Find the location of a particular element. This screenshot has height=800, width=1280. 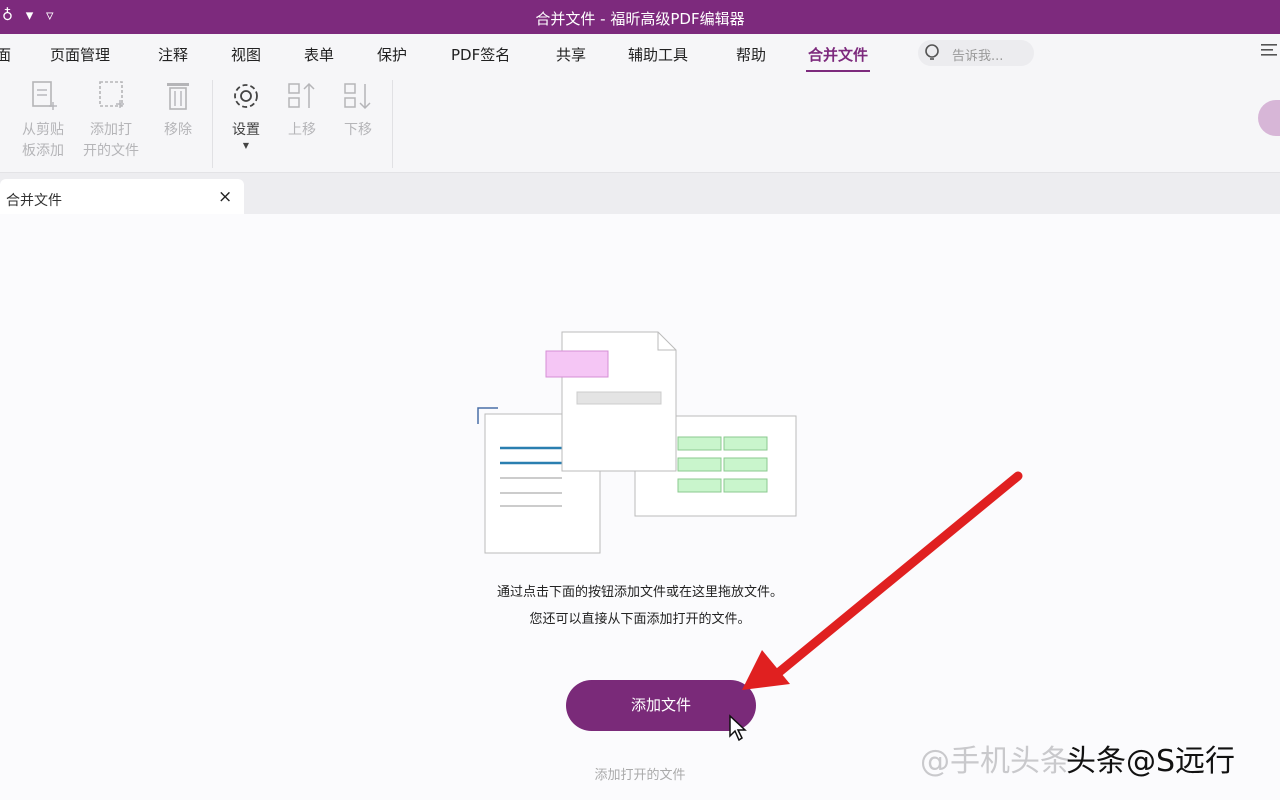

move-down-label: 下移 is located at coordinates (358, 130).